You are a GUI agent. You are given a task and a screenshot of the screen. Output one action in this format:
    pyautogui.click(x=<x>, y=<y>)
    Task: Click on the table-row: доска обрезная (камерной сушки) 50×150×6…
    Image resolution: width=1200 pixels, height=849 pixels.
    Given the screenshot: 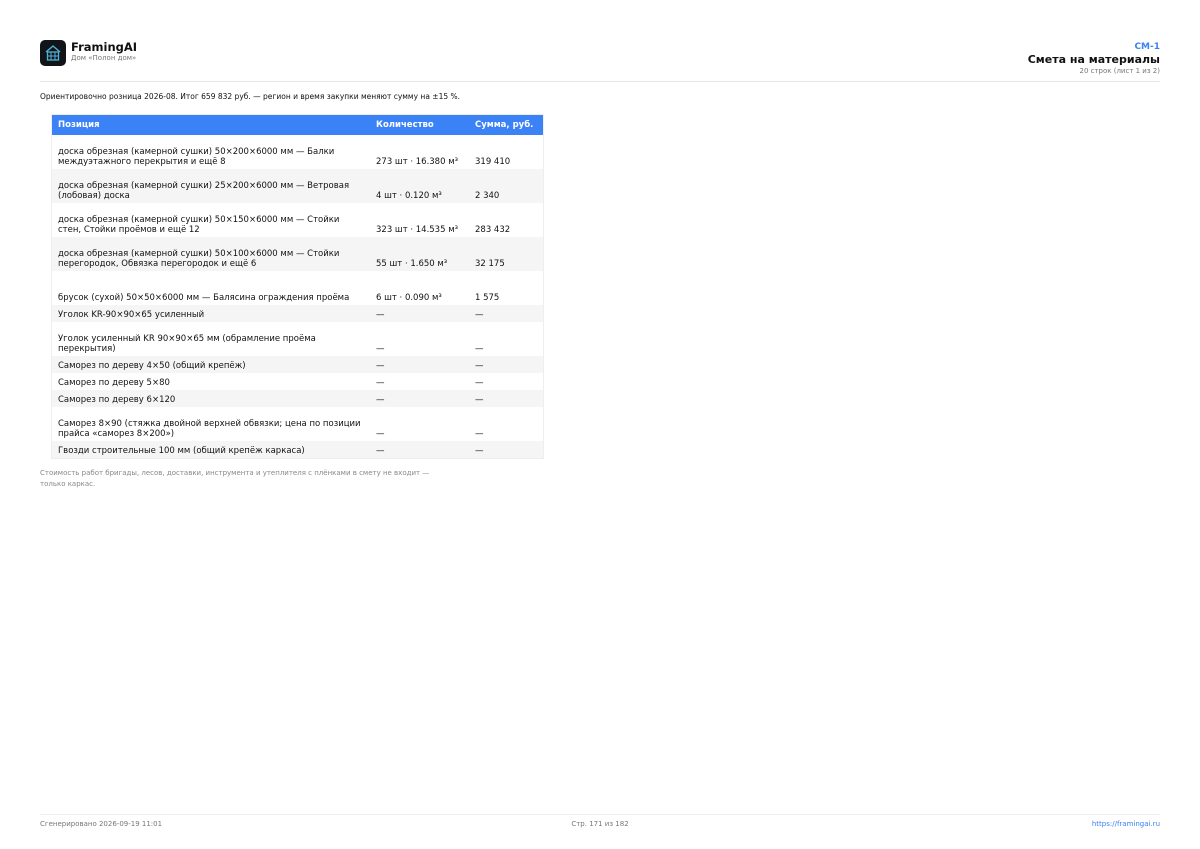 What is the action you would take?
    pyautogui.click(x=297, y=220)
    